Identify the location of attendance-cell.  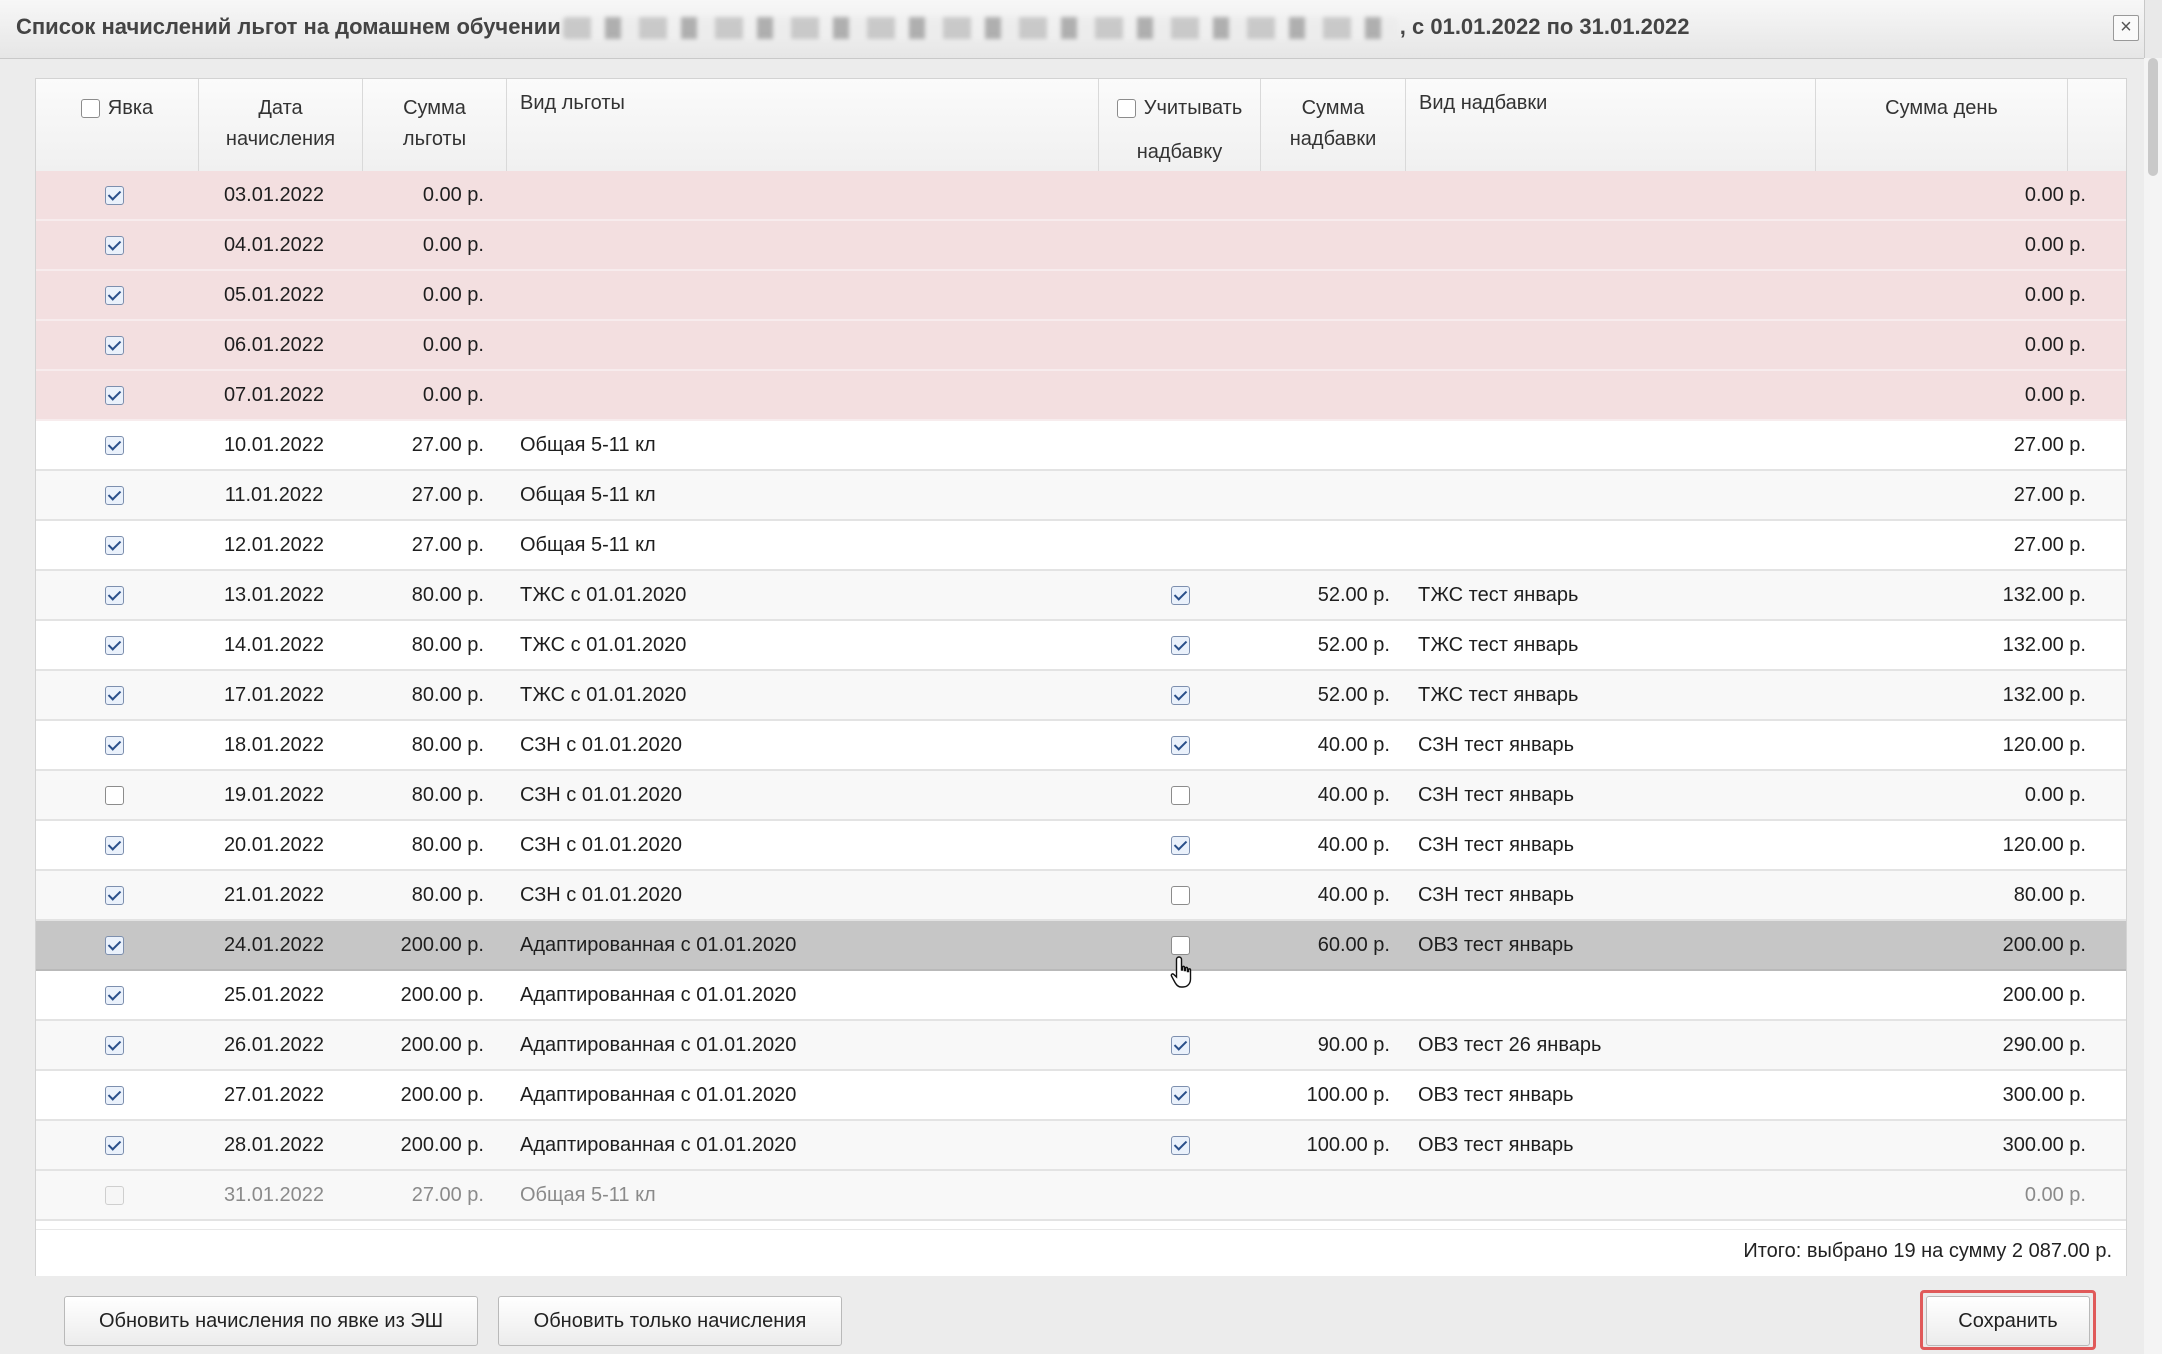
(114, 295).